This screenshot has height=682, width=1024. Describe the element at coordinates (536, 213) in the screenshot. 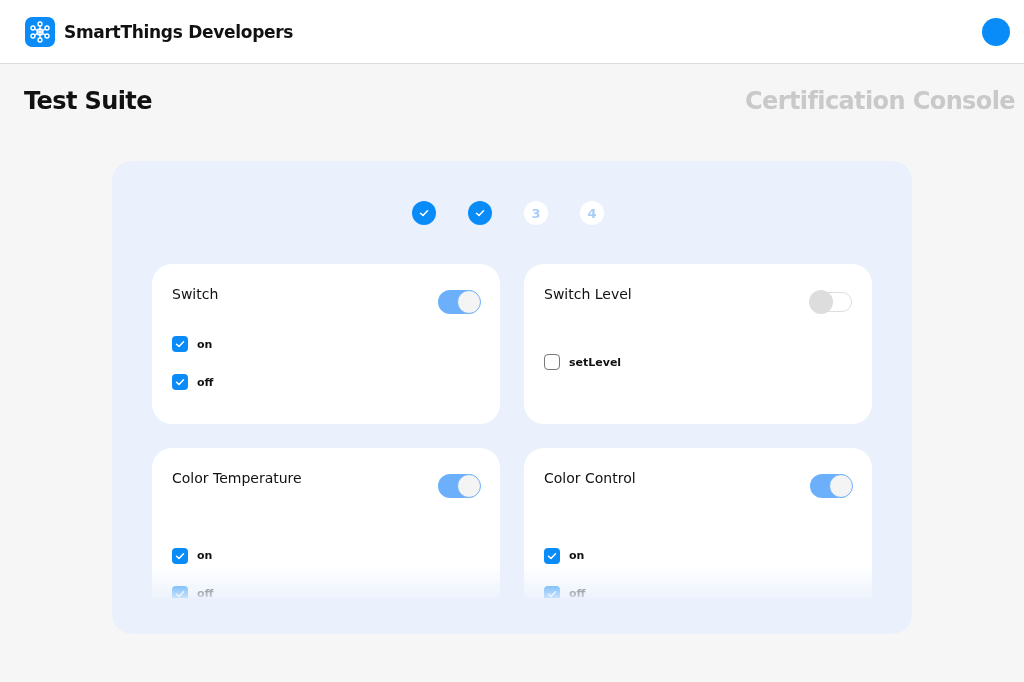

I see `step-number: 3` at that location.